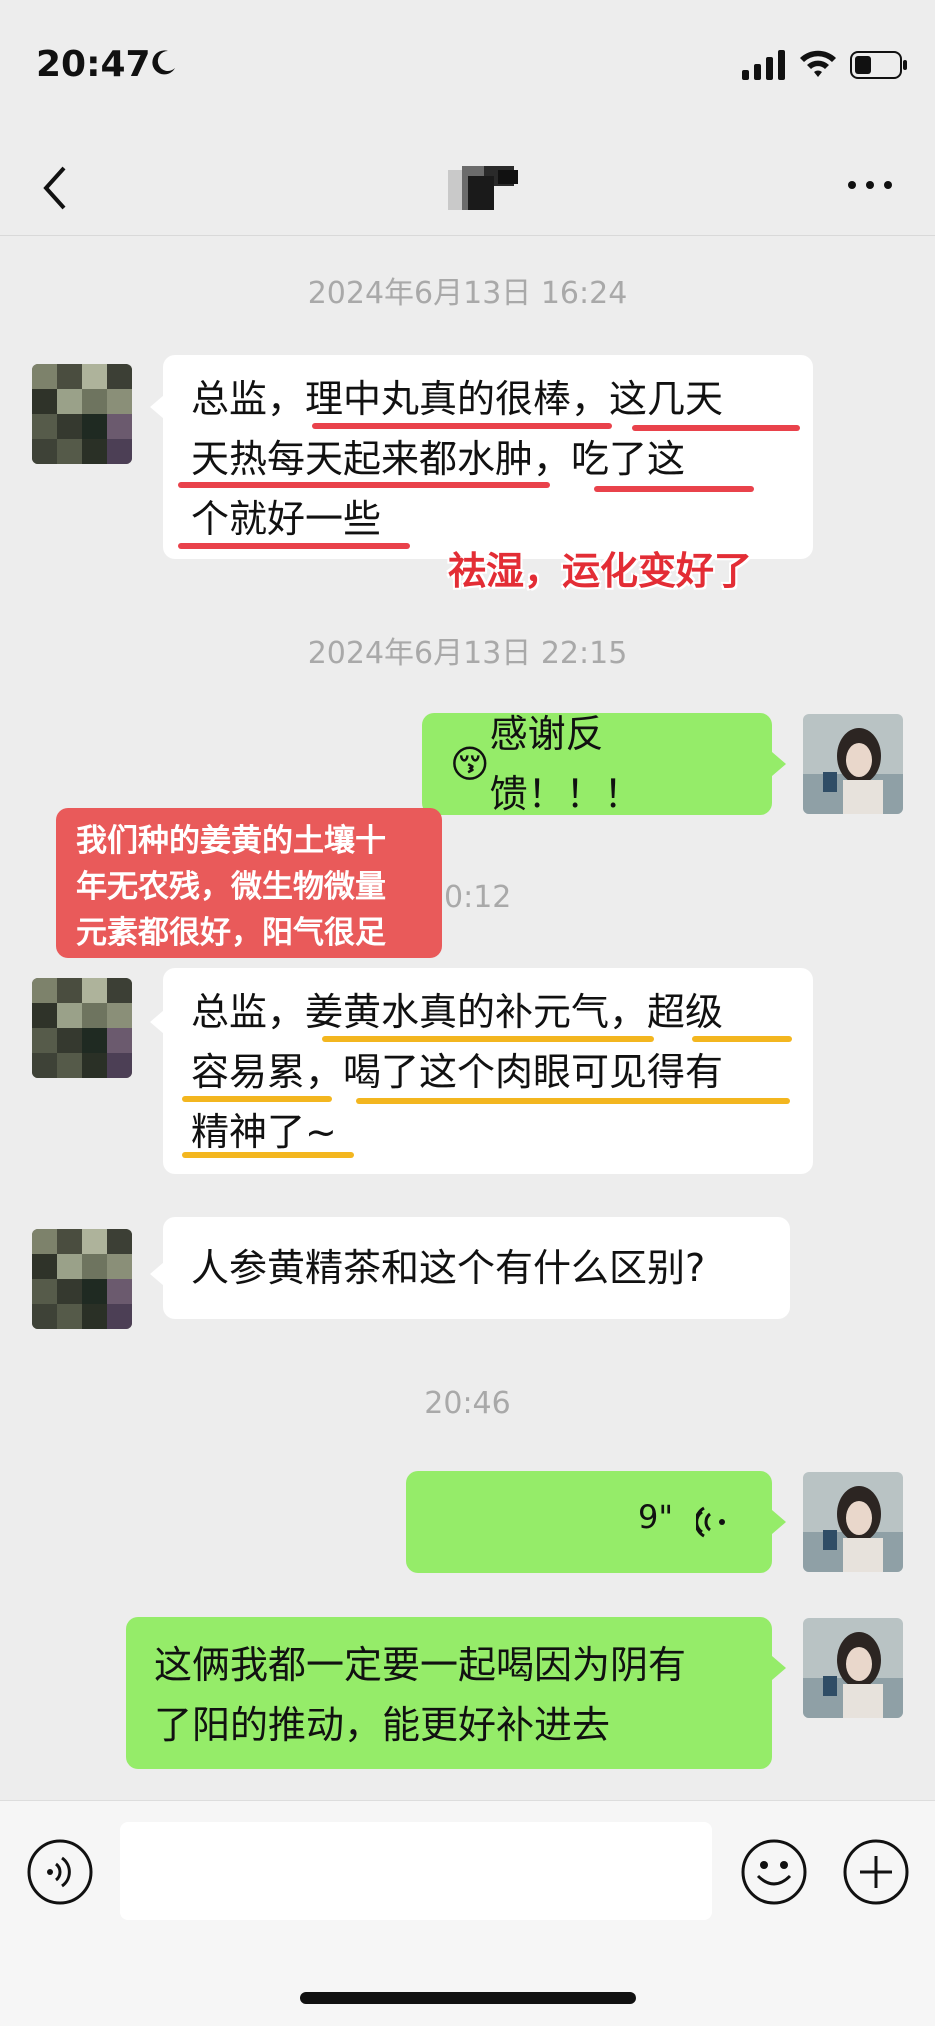 Image resolution: width=935 pixels, height=2026 pixels. I want to click on chat-title, so click(490, 188).